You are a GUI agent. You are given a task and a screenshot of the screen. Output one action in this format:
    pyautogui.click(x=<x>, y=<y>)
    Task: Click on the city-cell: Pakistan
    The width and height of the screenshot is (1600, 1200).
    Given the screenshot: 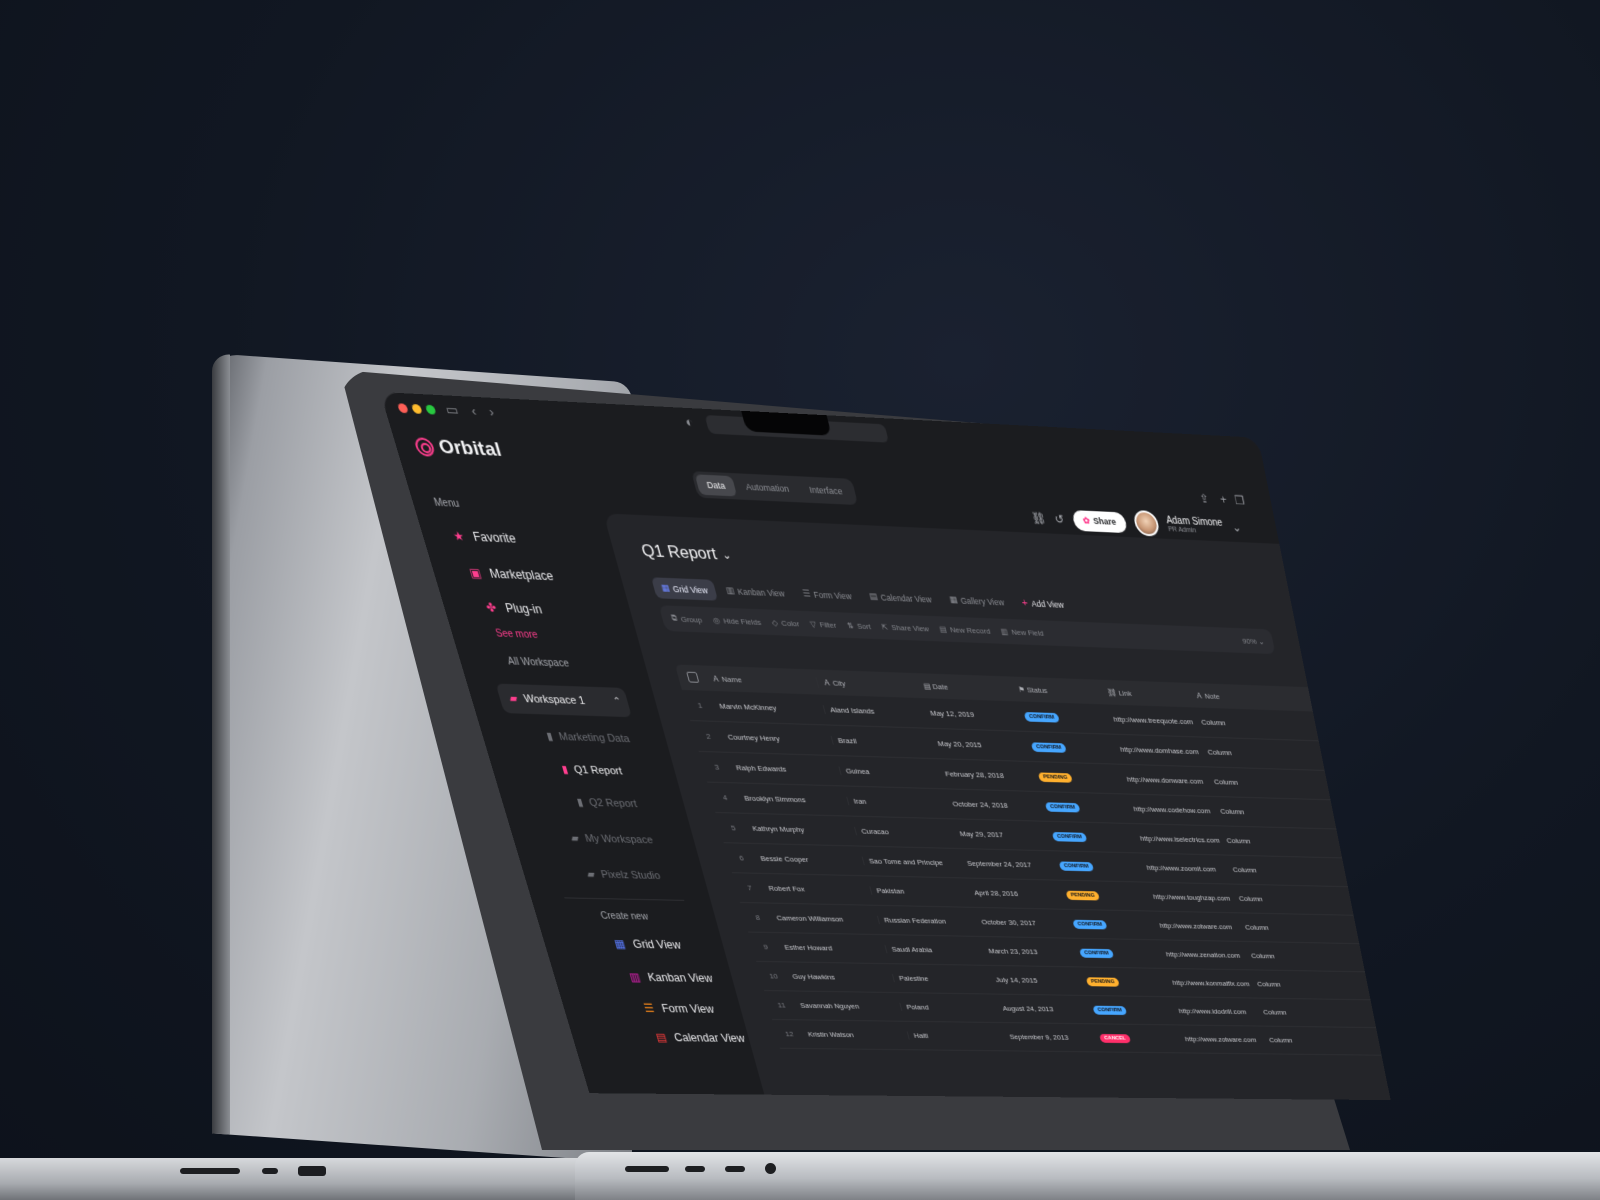 What is the action you would take?
    pyautogui.click(x=920, y=891)
    